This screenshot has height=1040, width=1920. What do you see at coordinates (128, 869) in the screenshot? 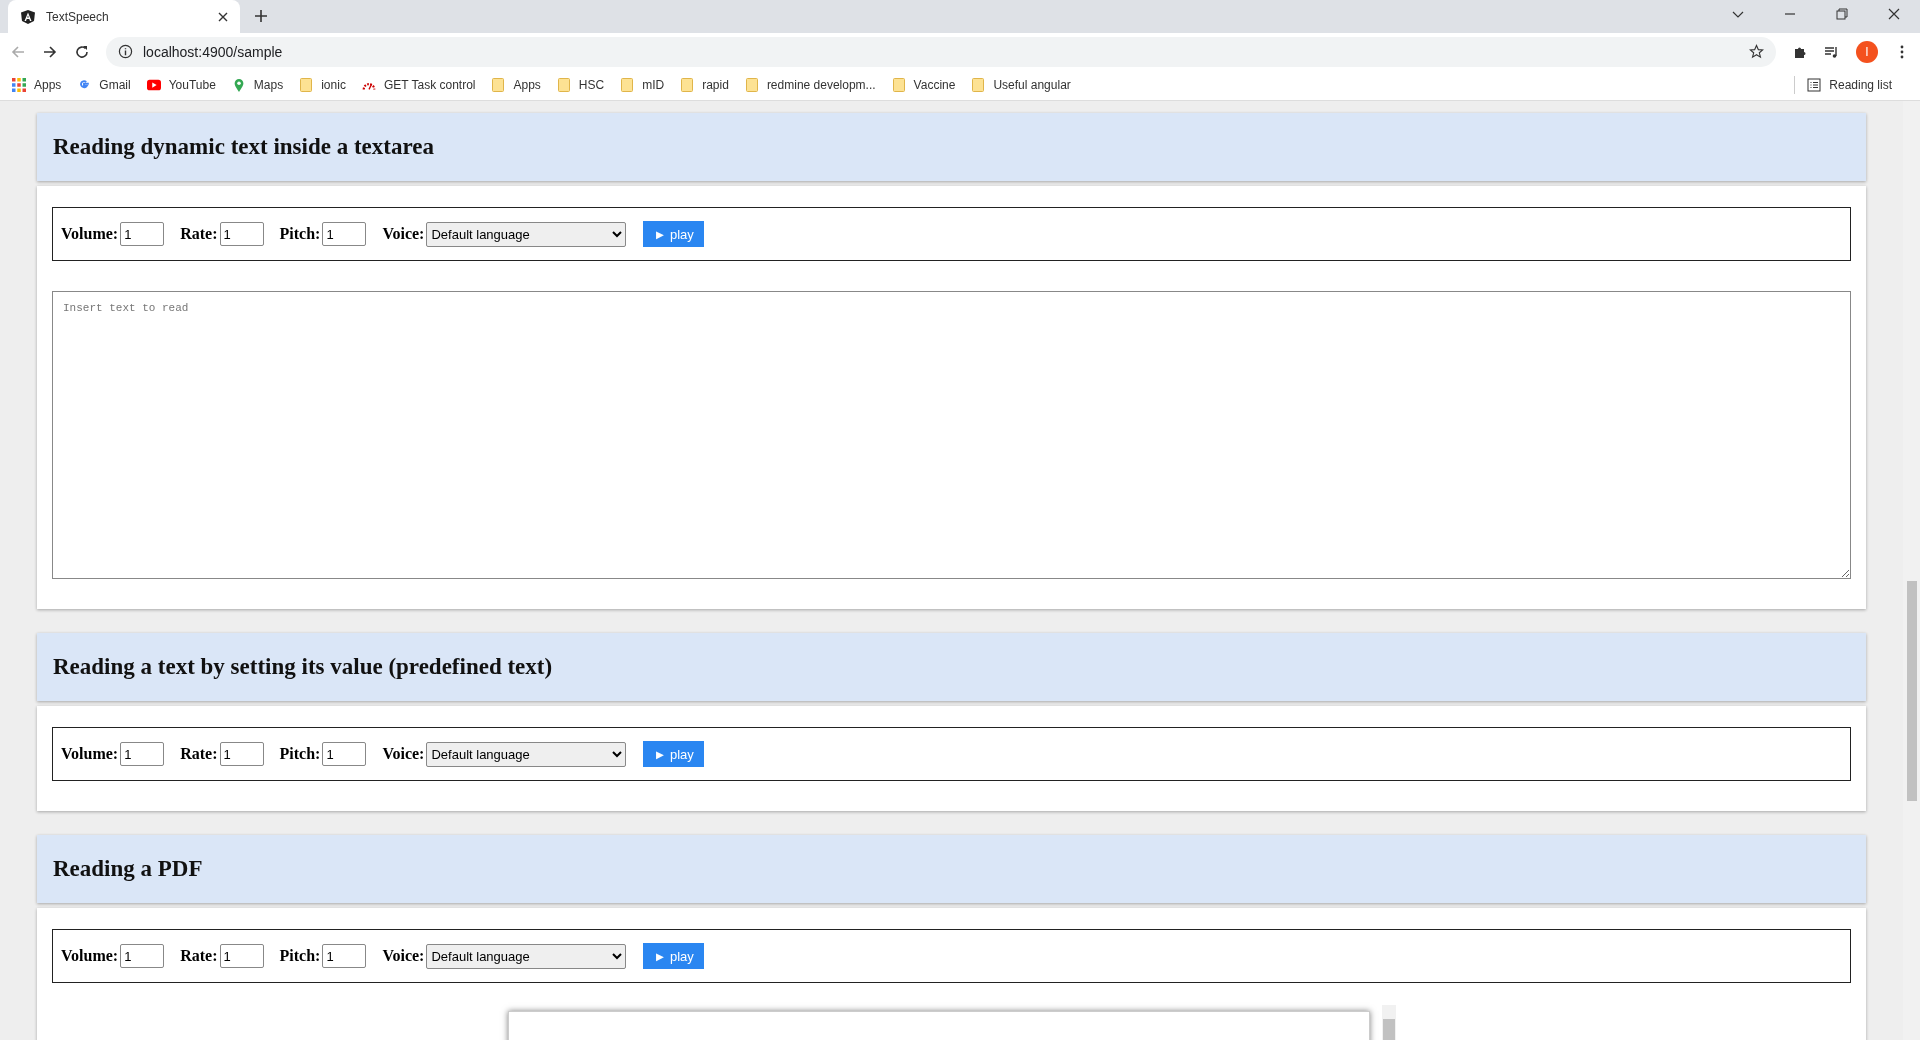
I see `section-title: Reading a PDF` at bounding box center [128, 869].